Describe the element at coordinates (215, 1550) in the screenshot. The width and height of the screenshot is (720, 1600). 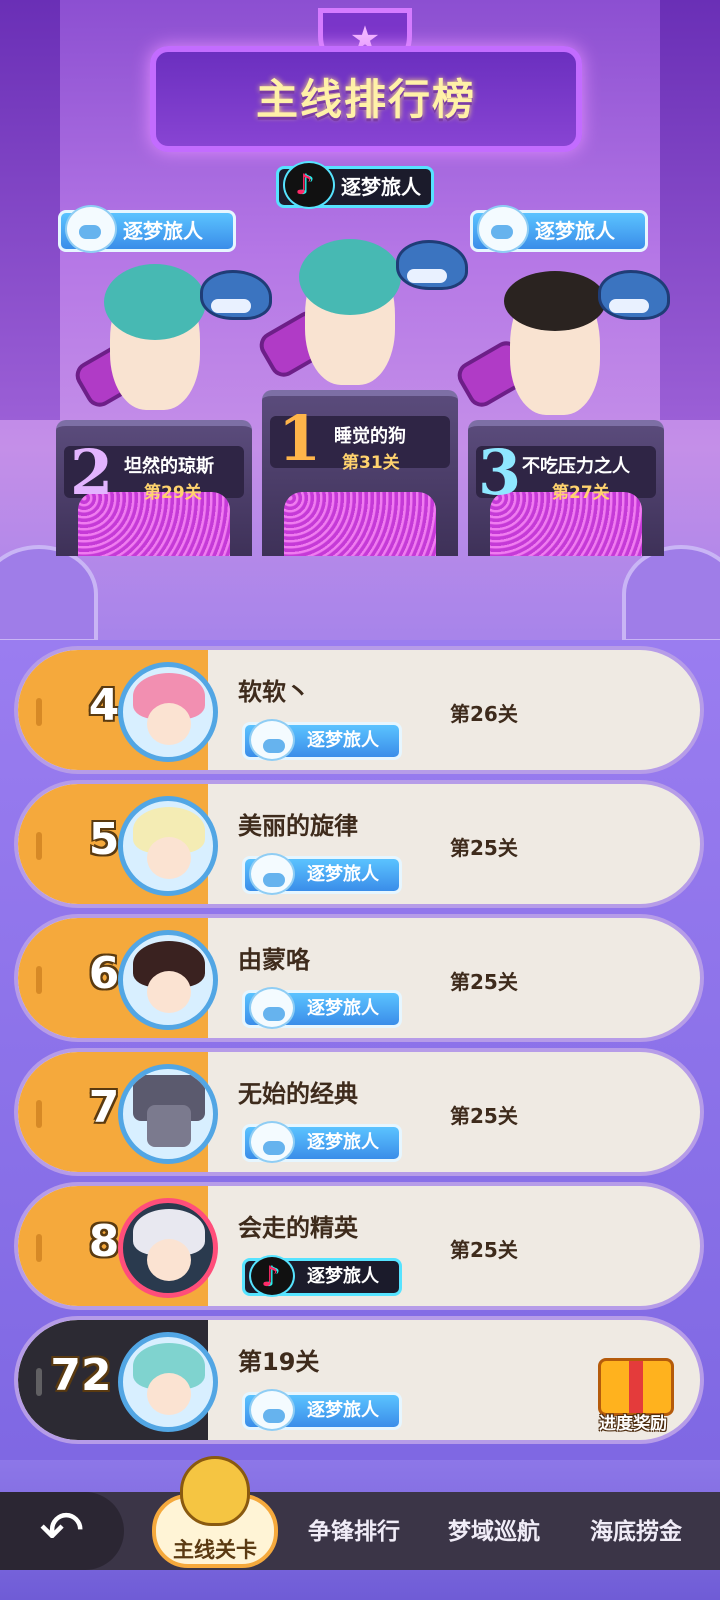
I see `tab-label: 主线关卡` at that location.